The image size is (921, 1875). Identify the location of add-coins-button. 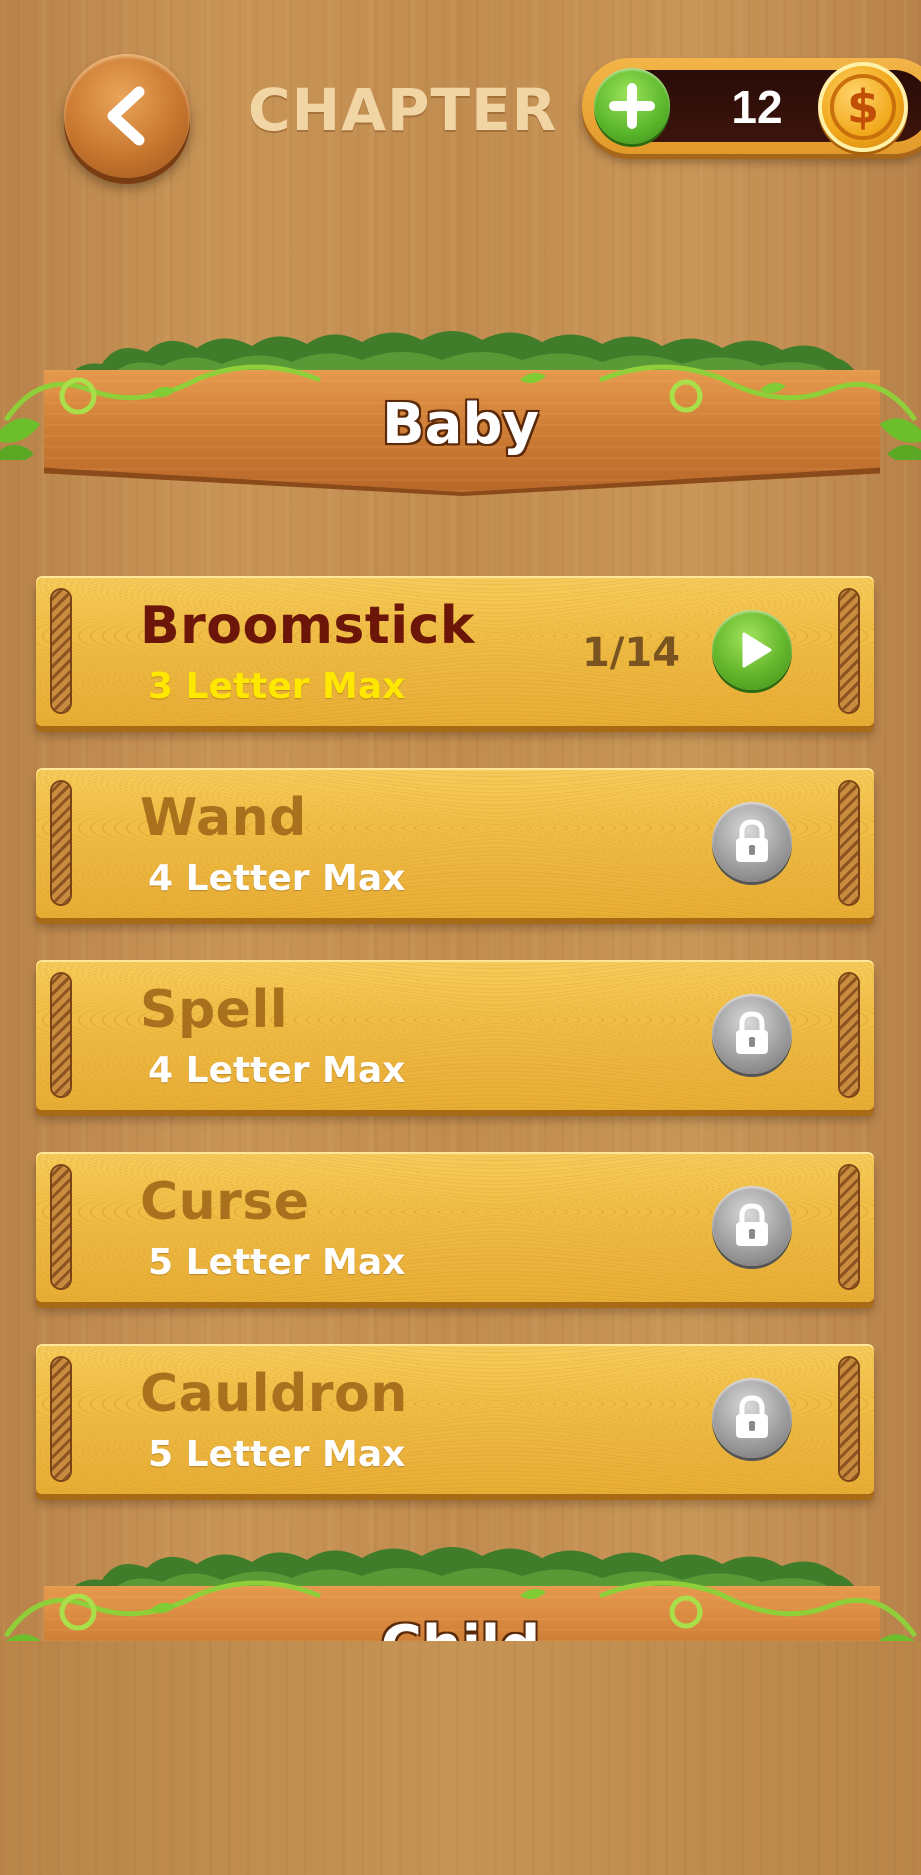
(632, 106).